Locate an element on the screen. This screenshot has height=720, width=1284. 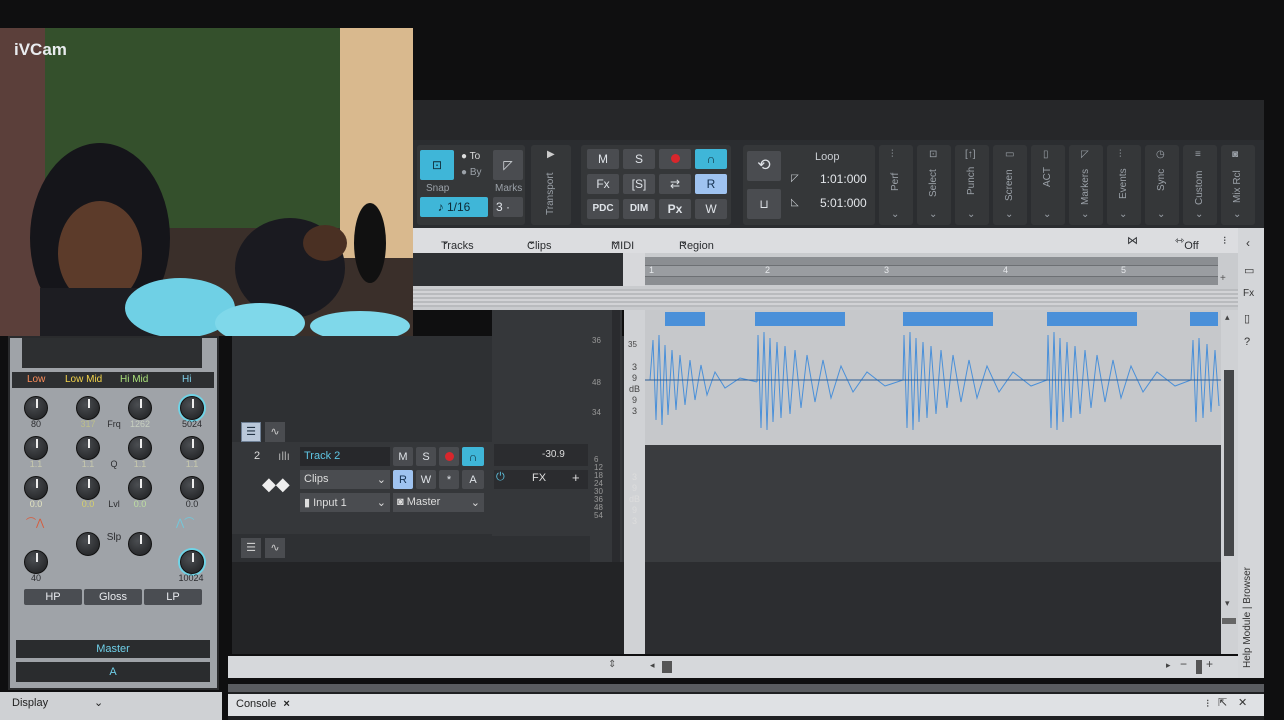
marks-button: ◸ is located at coordinates (508, 165).